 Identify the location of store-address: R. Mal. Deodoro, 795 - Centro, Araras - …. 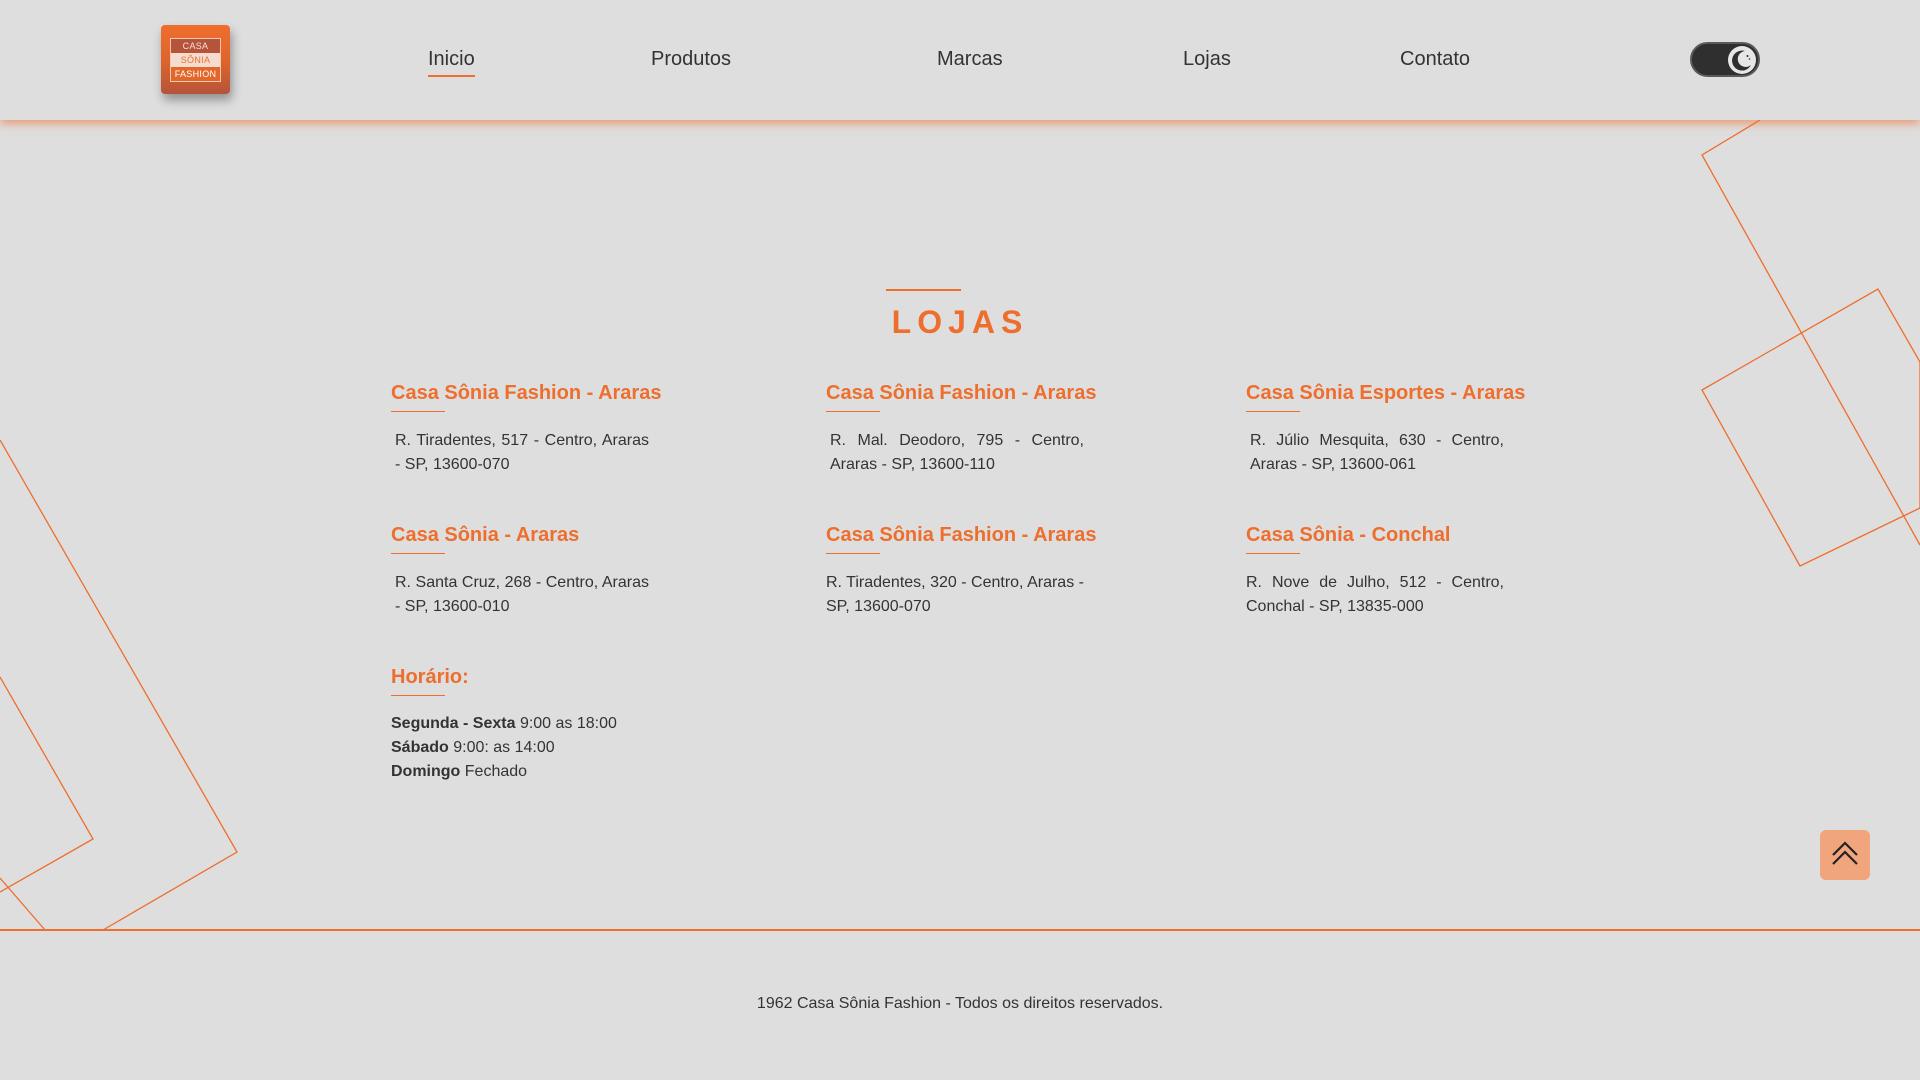
(957, 452).